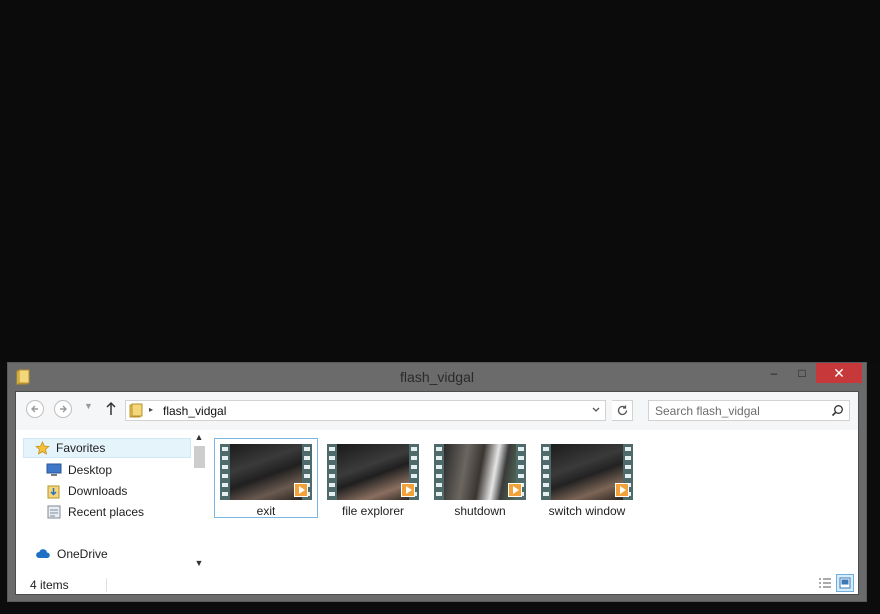  I want to click on status-bar: 4 items, so click(437, 582).